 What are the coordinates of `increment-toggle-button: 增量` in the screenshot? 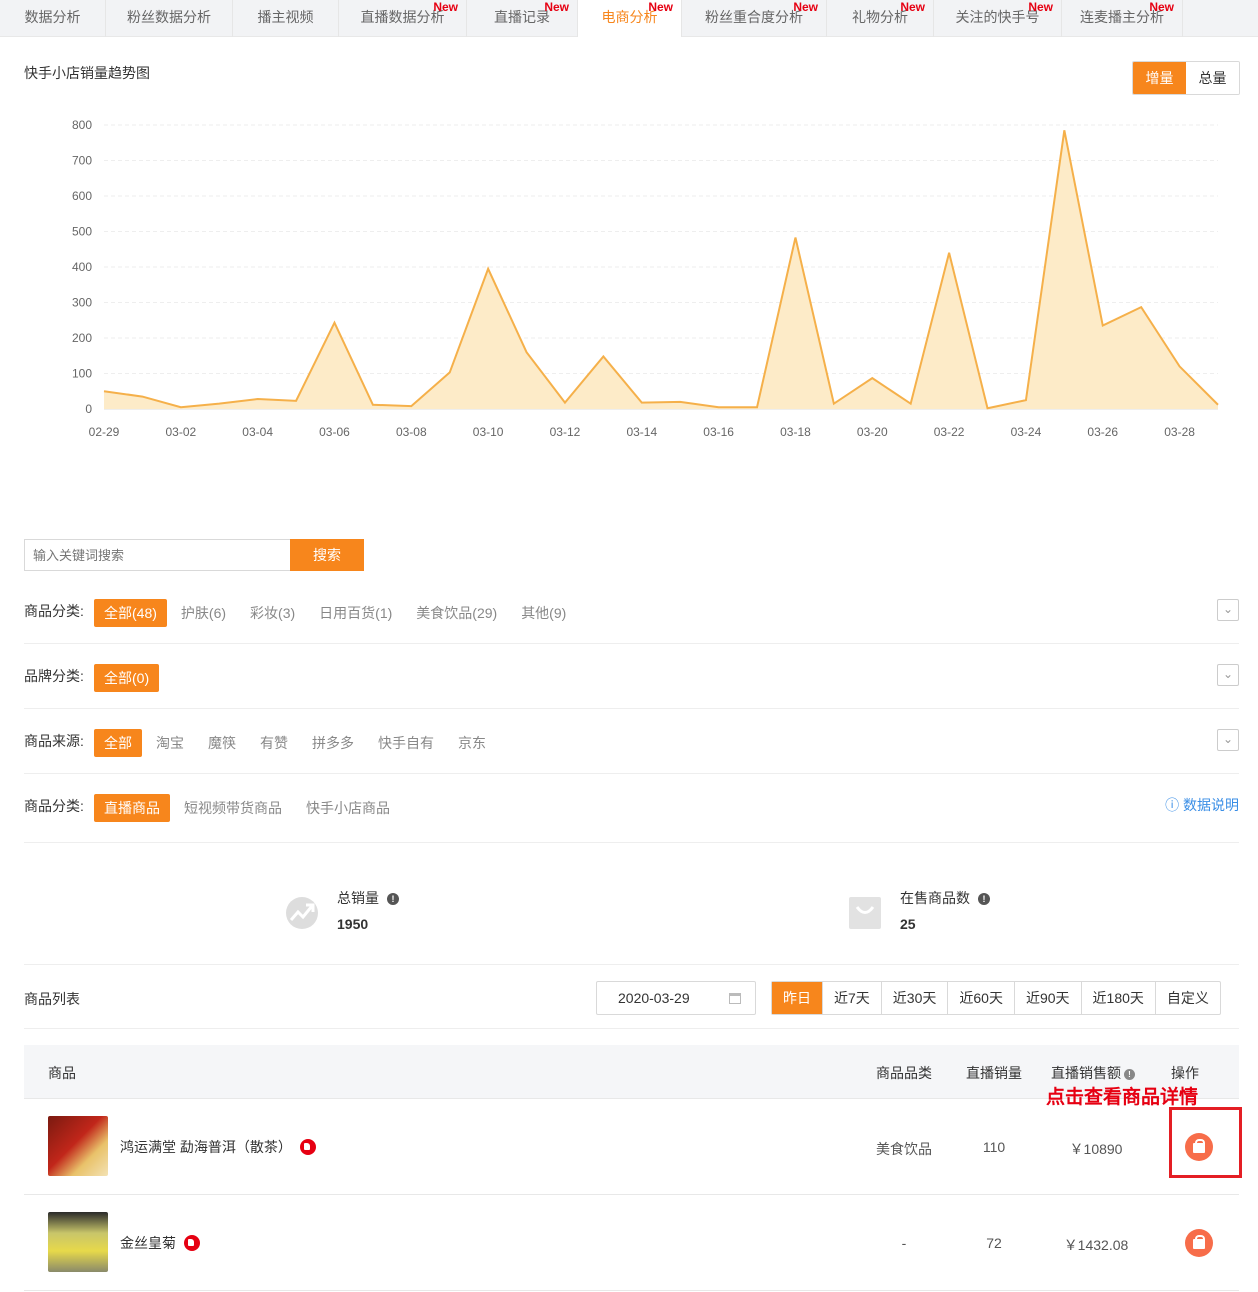 It's located at (1159, 78).